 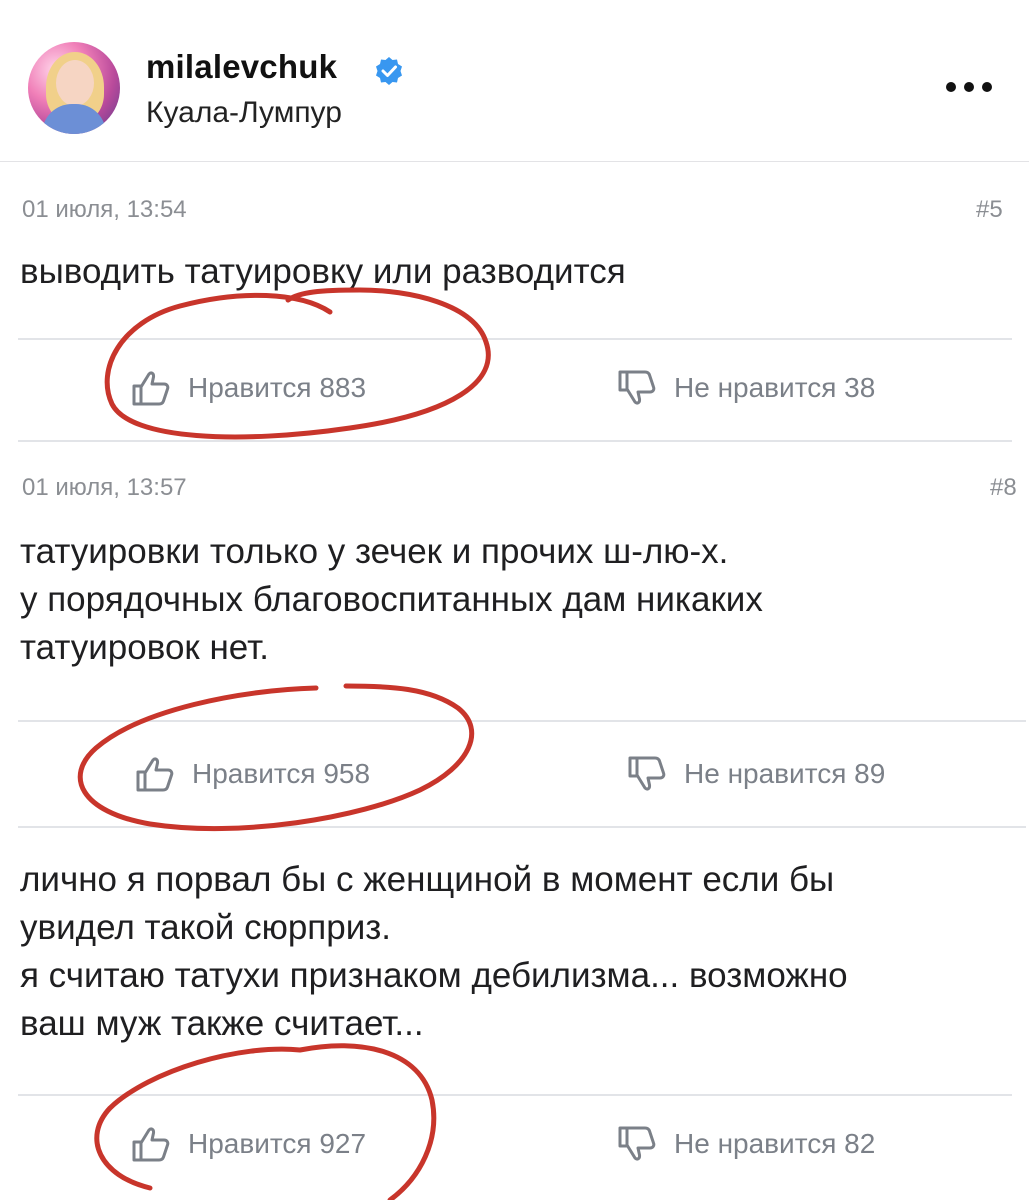 What do you see at coordinates (514, 81) in the screenshot?
I see `post-header: milalevchuk Куала-Лумпур` at bounding box center [514, 81].